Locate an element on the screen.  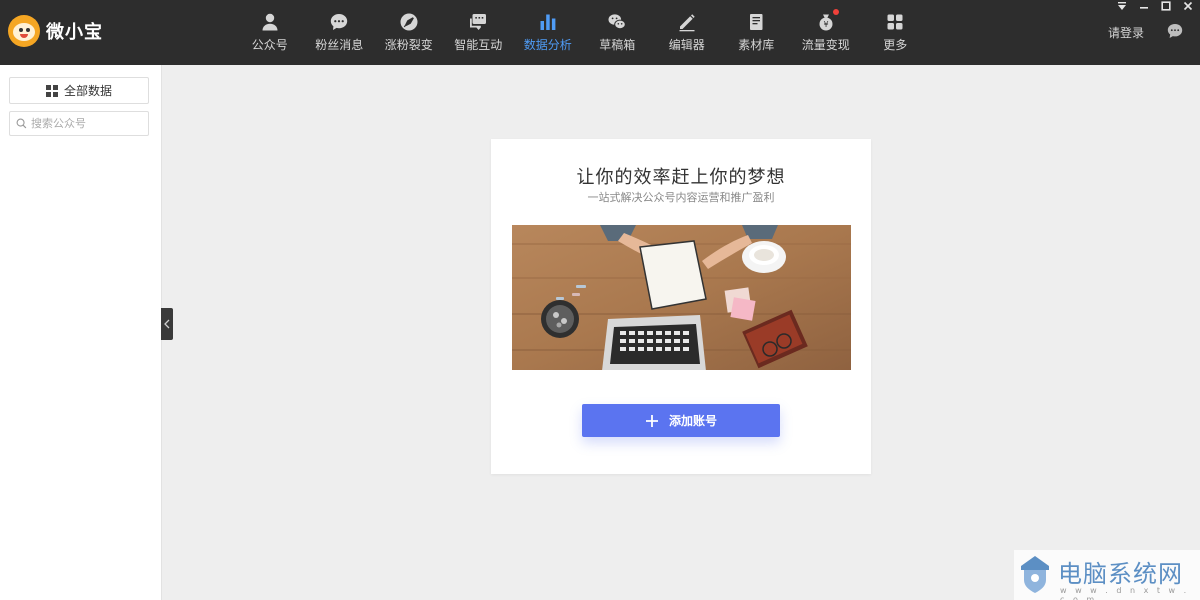
search-box is located at coordinates (79, 123).